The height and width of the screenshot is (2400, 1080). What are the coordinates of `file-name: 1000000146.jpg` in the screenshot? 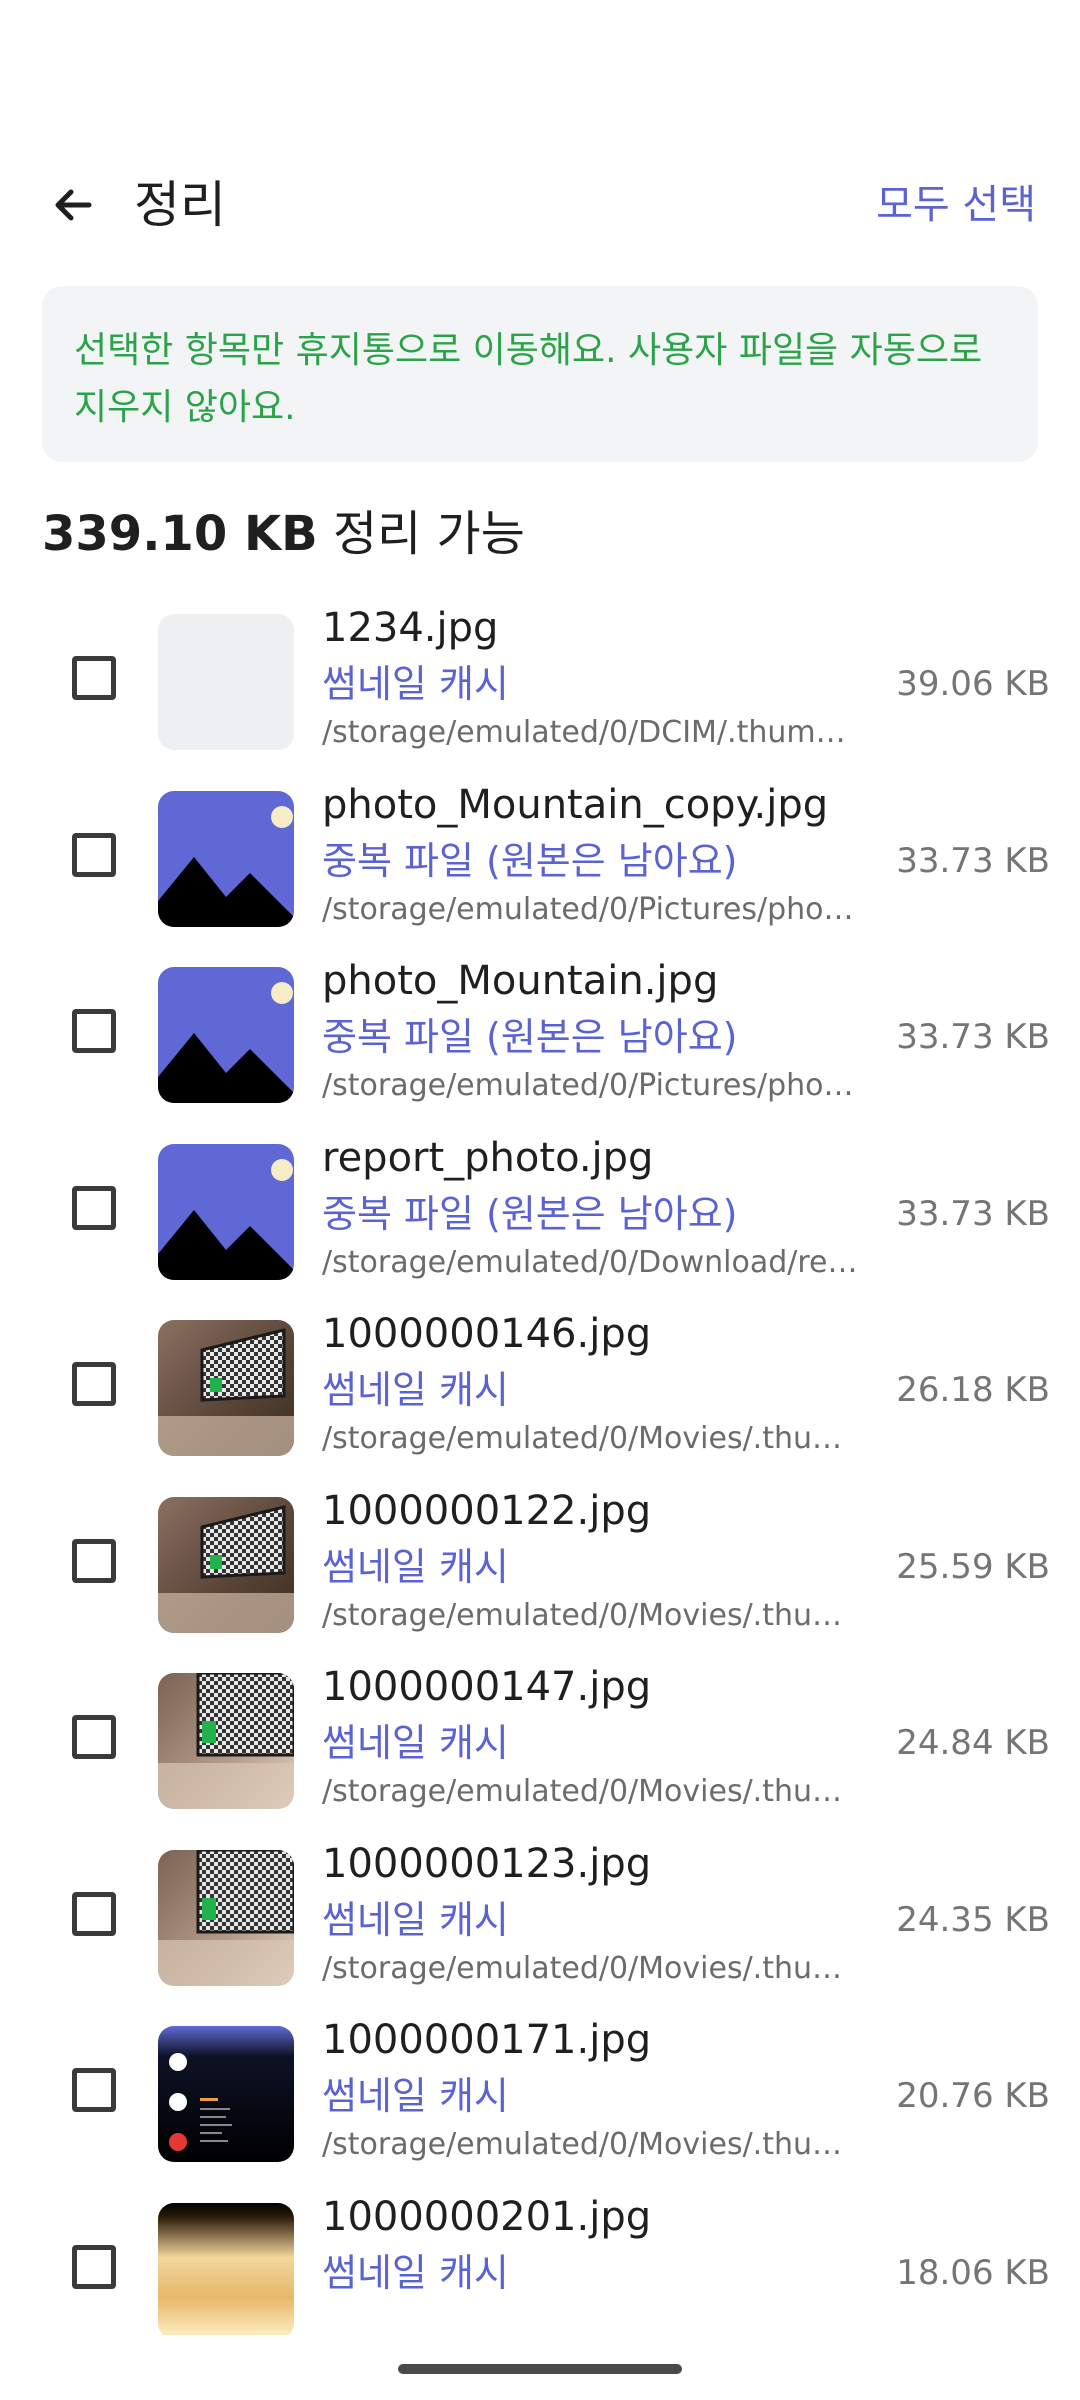 It's located at (487, 1334).